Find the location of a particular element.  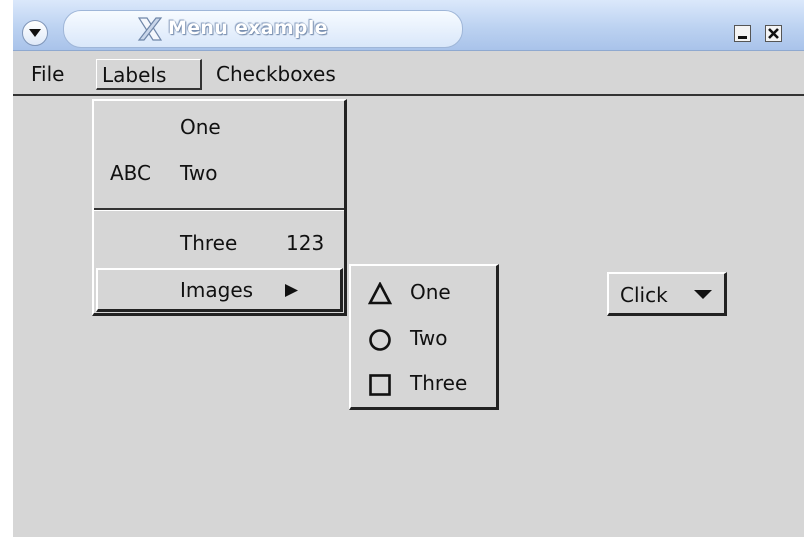

menu-file: File is located at coordinates (47, 74).